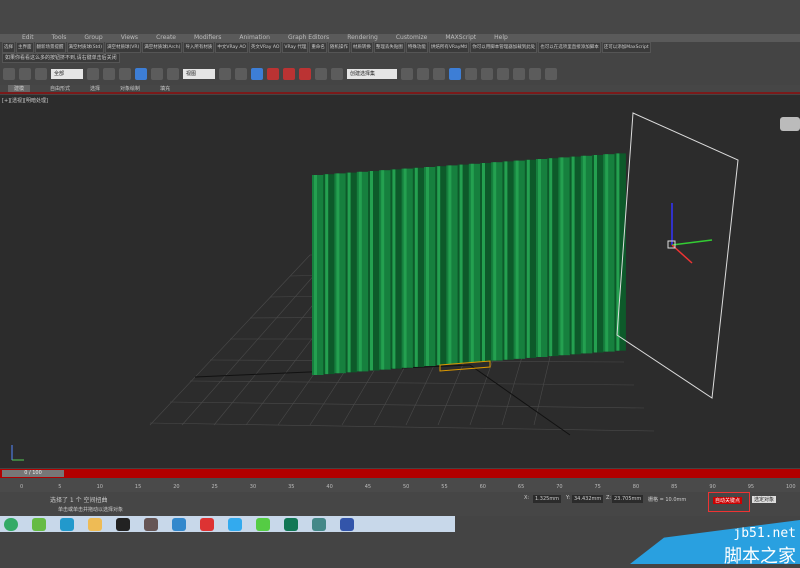 The image size is (800, 568). I want to click on curtain-highlight, so click(506, 260).